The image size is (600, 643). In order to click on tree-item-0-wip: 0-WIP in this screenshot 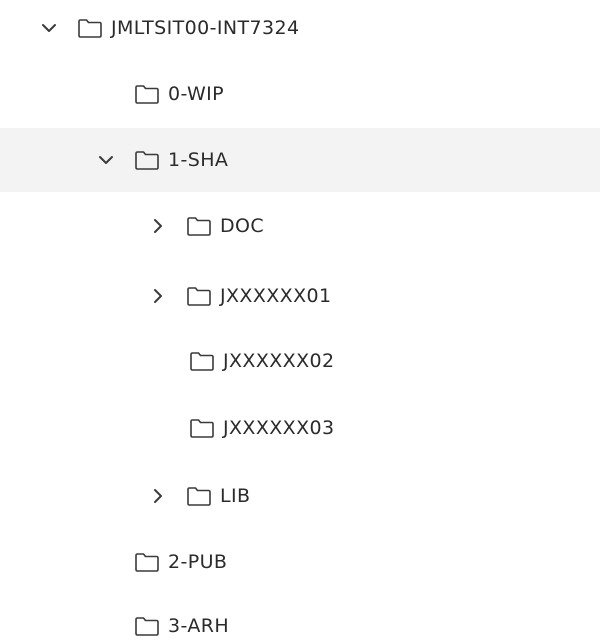, I will do `click(300, 94)`.